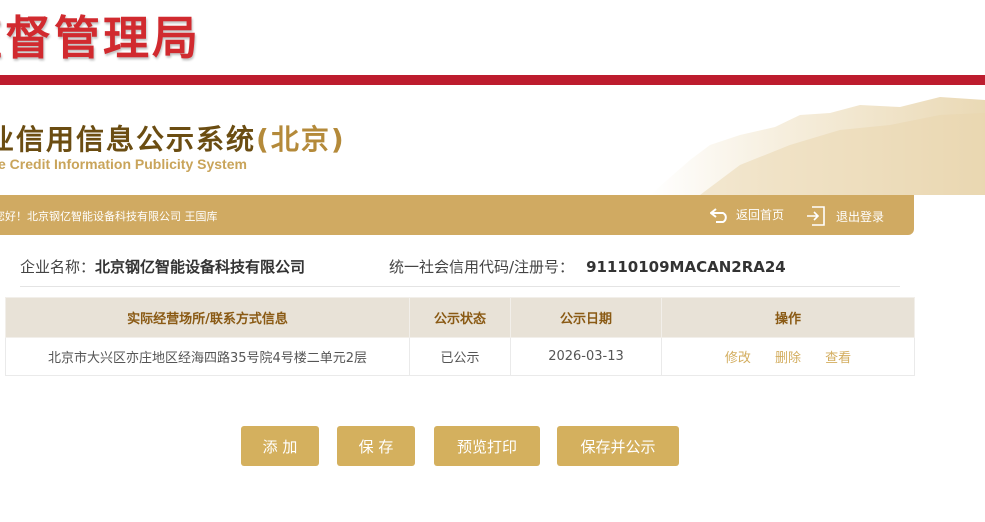 The height and width of the screenshot is (522, 985). I want to click on logout-link: 退出登录, so click(845, 216).